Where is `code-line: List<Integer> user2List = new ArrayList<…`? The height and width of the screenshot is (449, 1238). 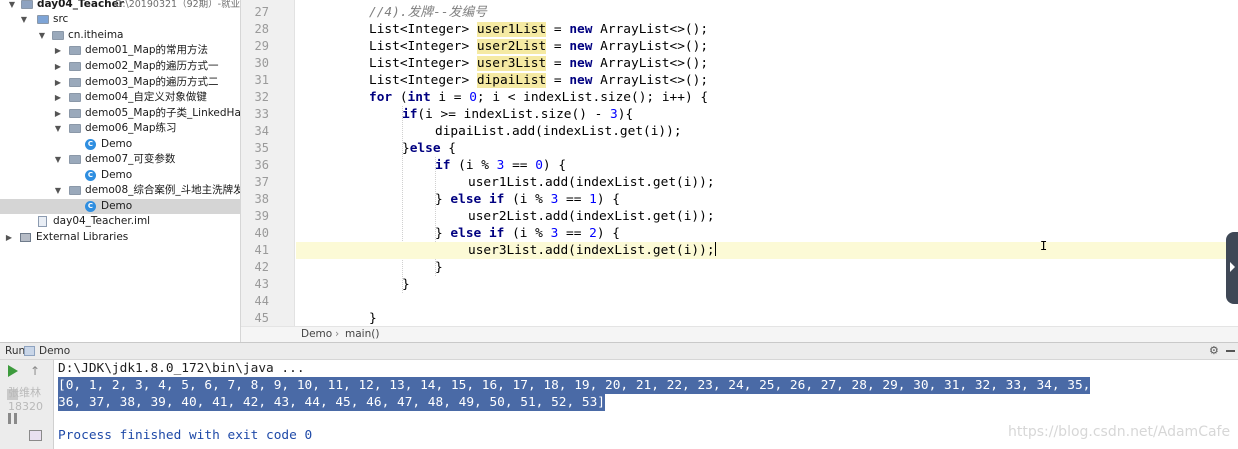
code-line: List<Integer> user2List = new ArrayList<… is located at coordinates (767, 46).